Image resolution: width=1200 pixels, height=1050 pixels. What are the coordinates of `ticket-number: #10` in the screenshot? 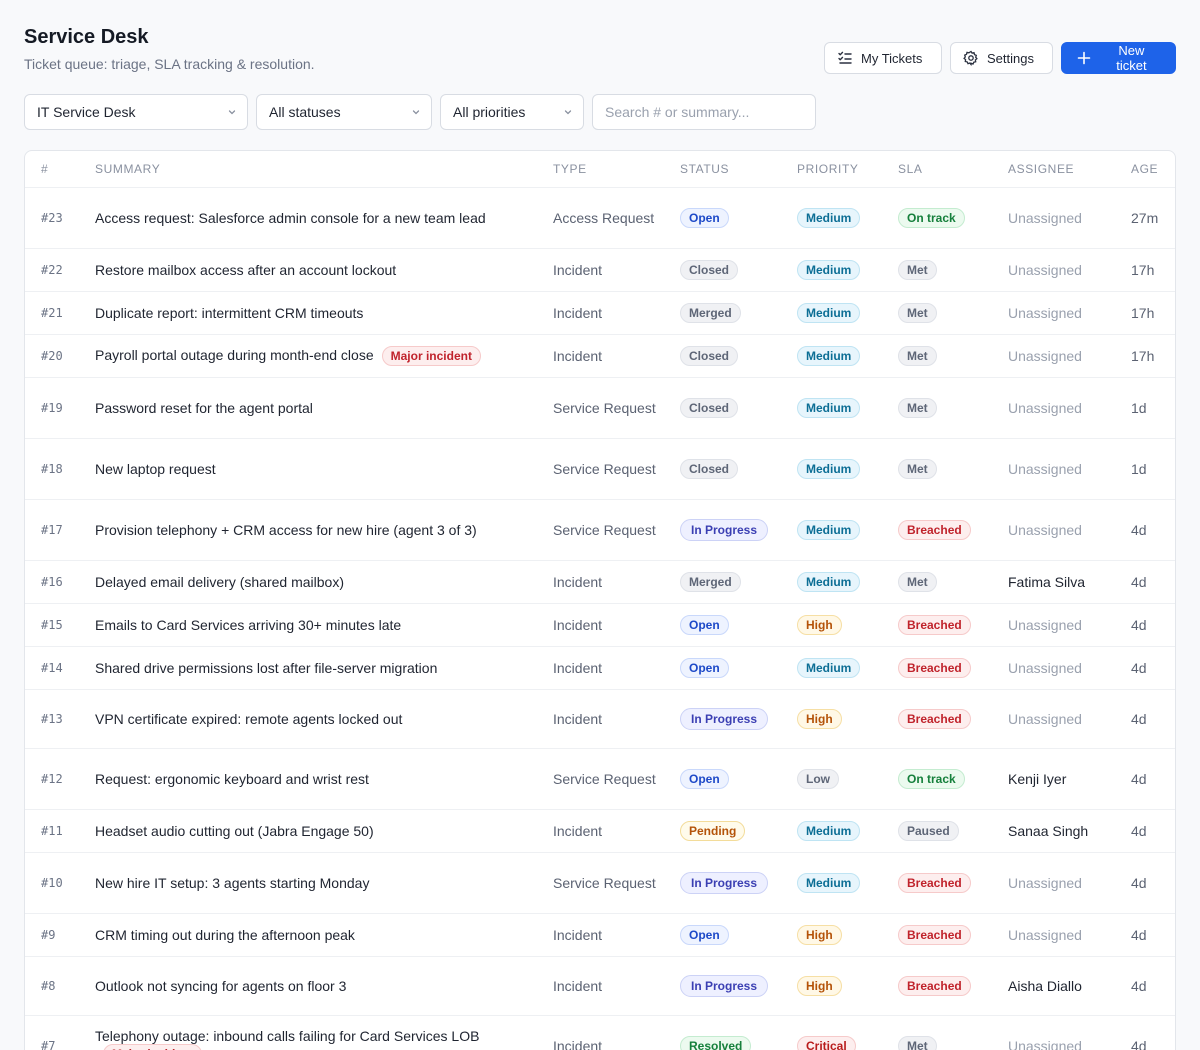 It's located at (60, 882).